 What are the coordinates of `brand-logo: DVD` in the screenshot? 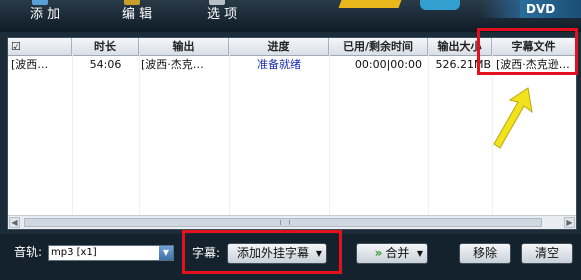 It's located at (530, 9).